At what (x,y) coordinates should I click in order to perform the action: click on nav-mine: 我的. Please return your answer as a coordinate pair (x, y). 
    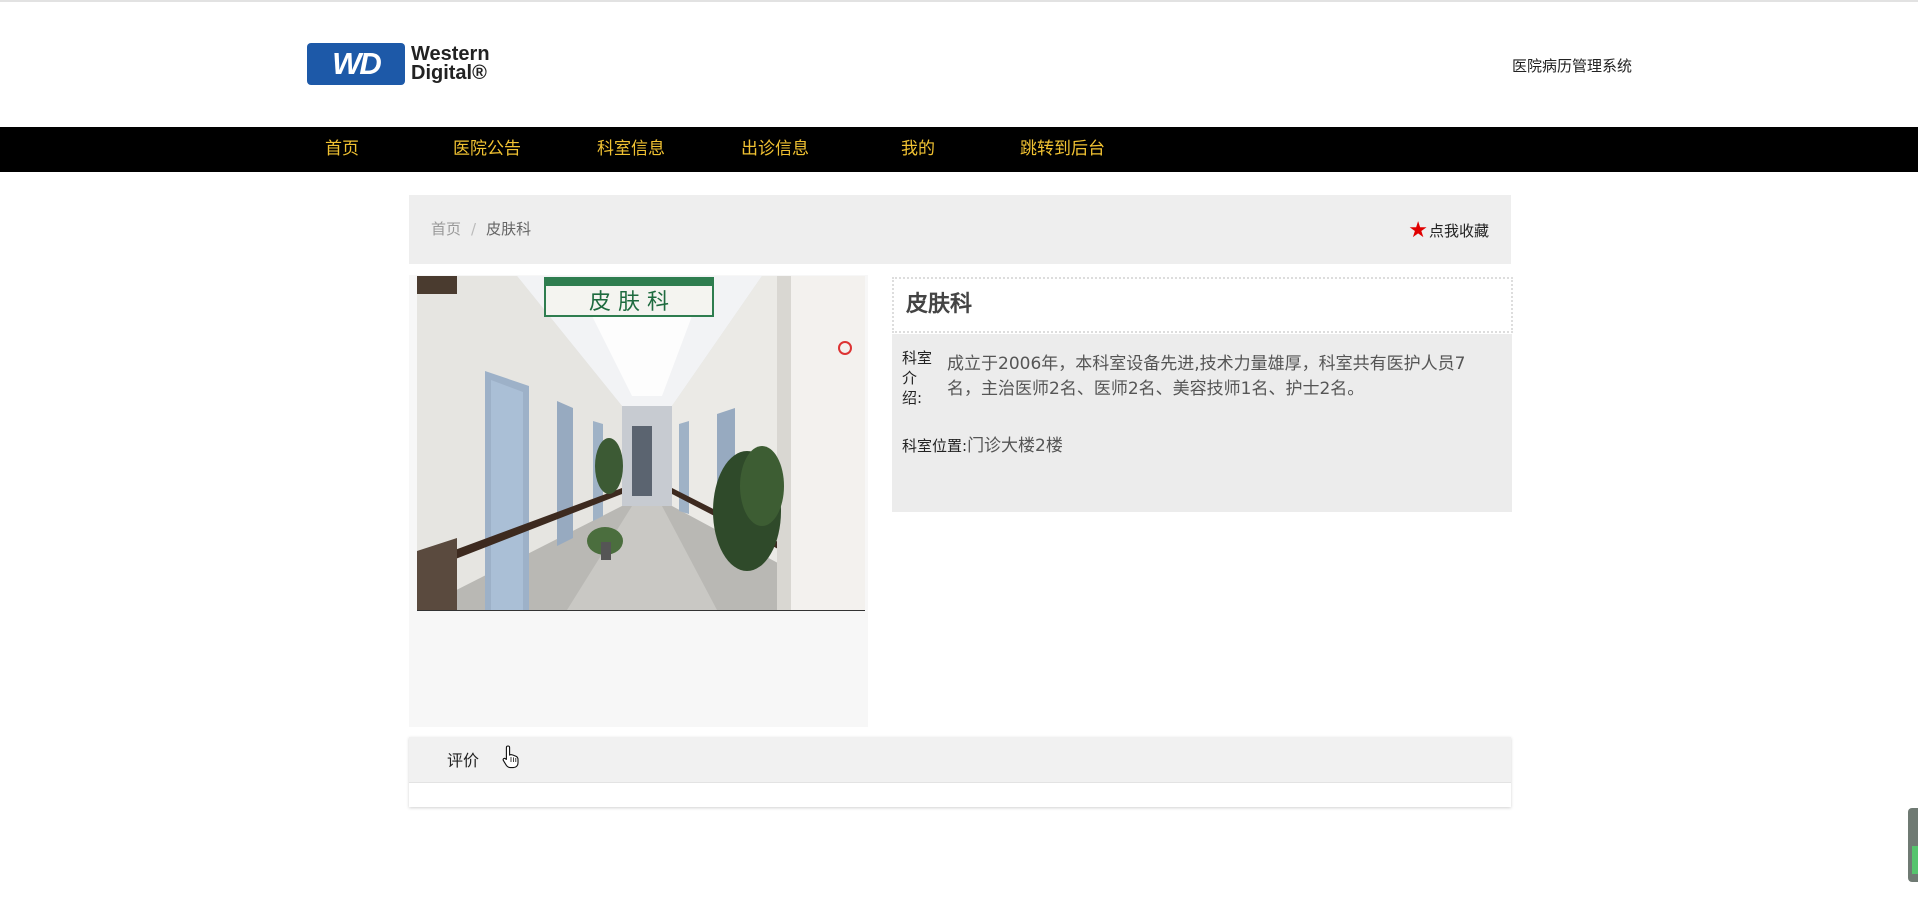
    Looking at the image, I should click on (918, 149).